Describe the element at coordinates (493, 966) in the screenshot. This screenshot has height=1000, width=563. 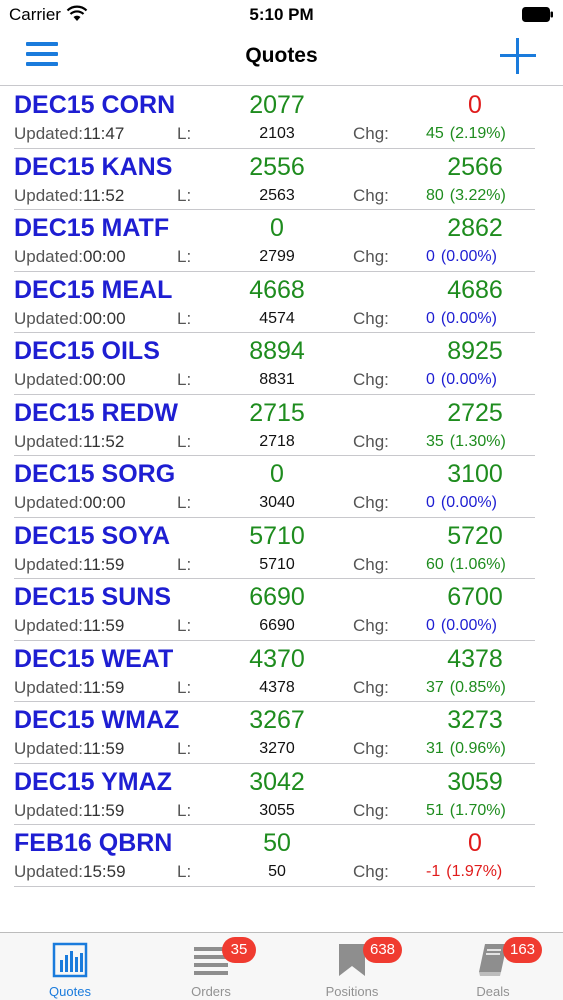
I see `tab-deals: Deals` at that location.